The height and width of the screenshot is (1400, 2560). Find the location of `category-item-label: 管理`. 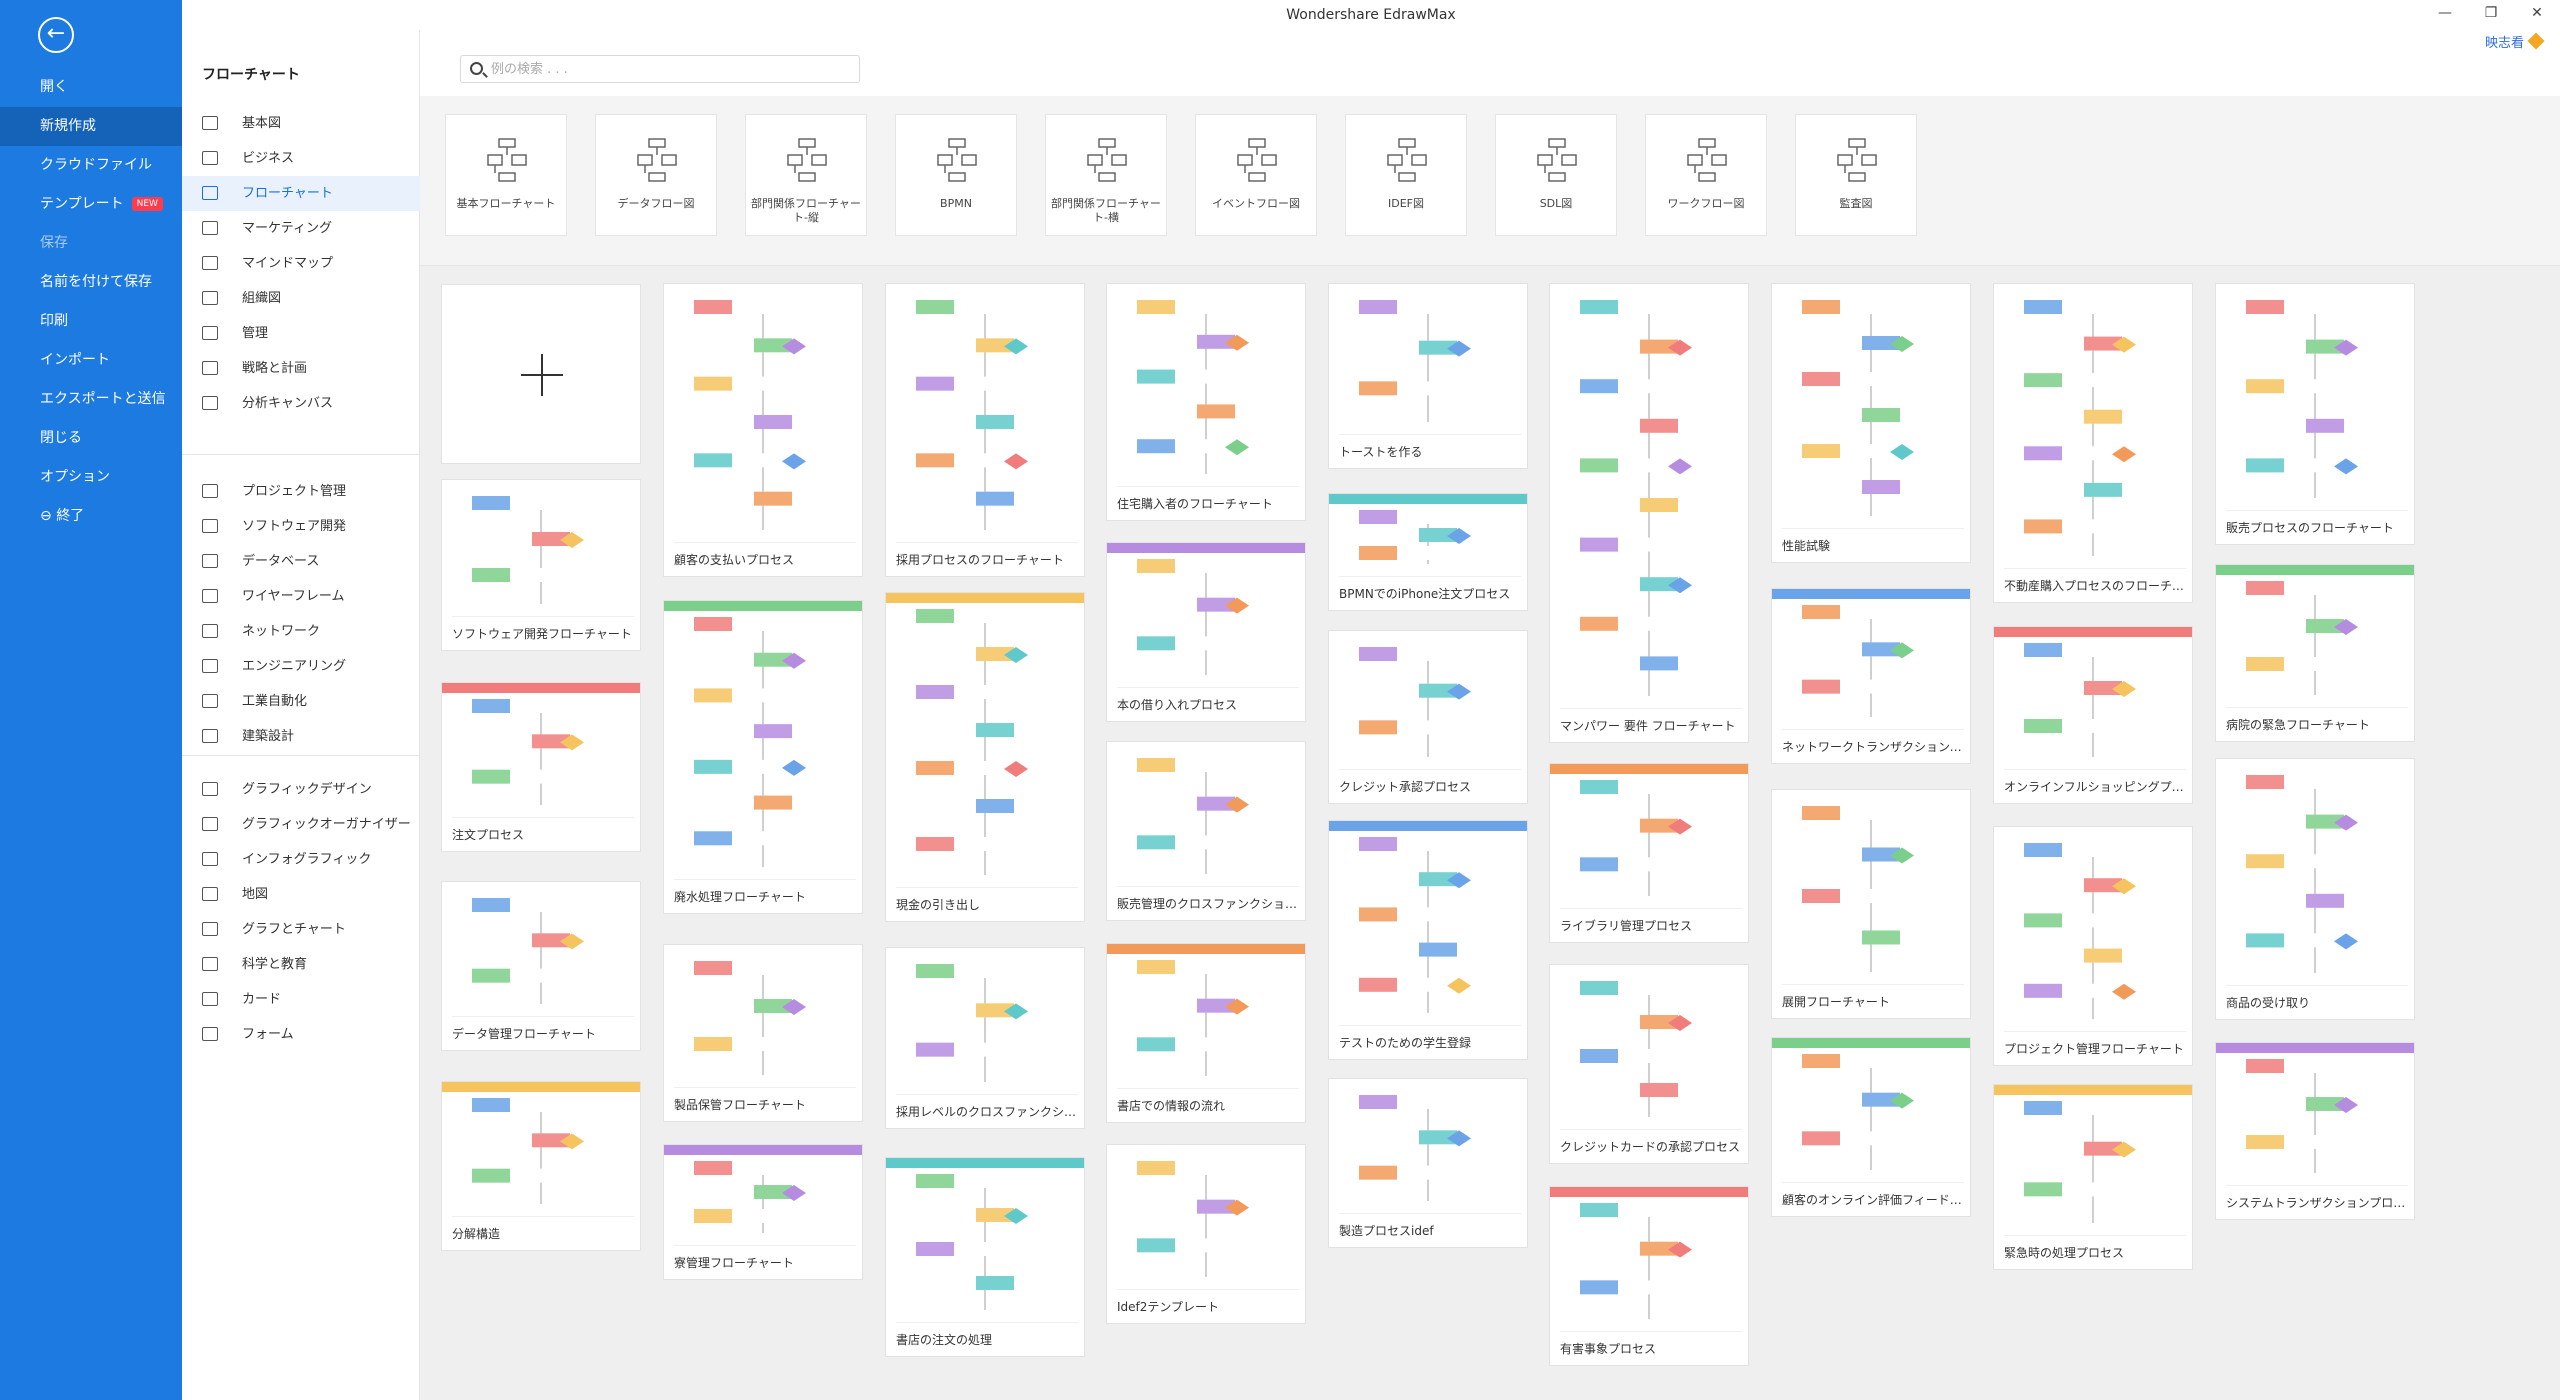

category-item-label: 管理 is located at coordinates (255, 333).